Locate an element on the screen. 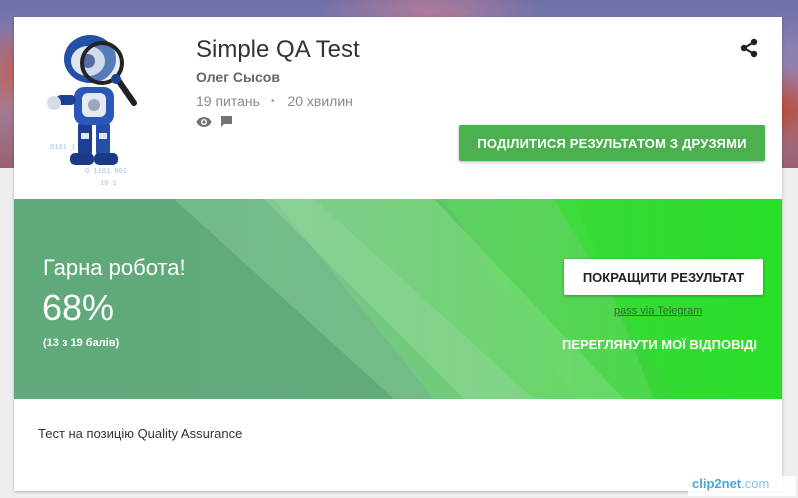 This screenshot has width=798, height=498. improve-result-button: ПОКРАЩИТИ РЕЗУЛЬТАТ is located at coordinates (663, 277).